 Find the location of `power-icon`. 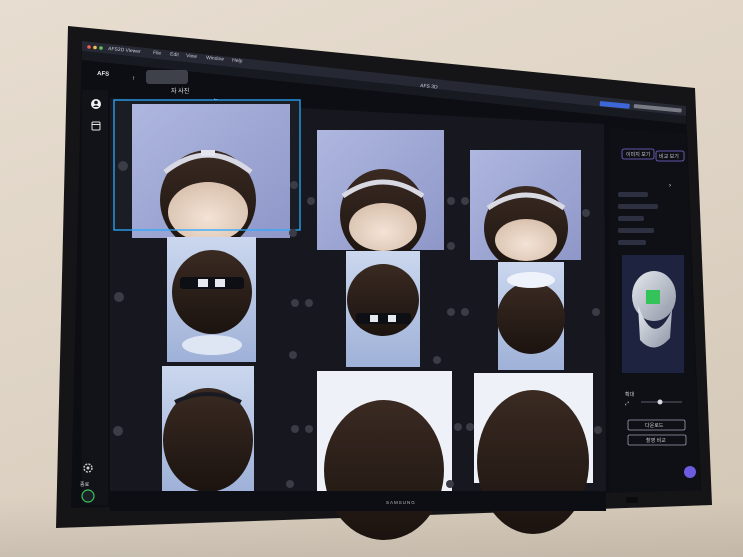

power-icon is located at coordinates (88, 496).